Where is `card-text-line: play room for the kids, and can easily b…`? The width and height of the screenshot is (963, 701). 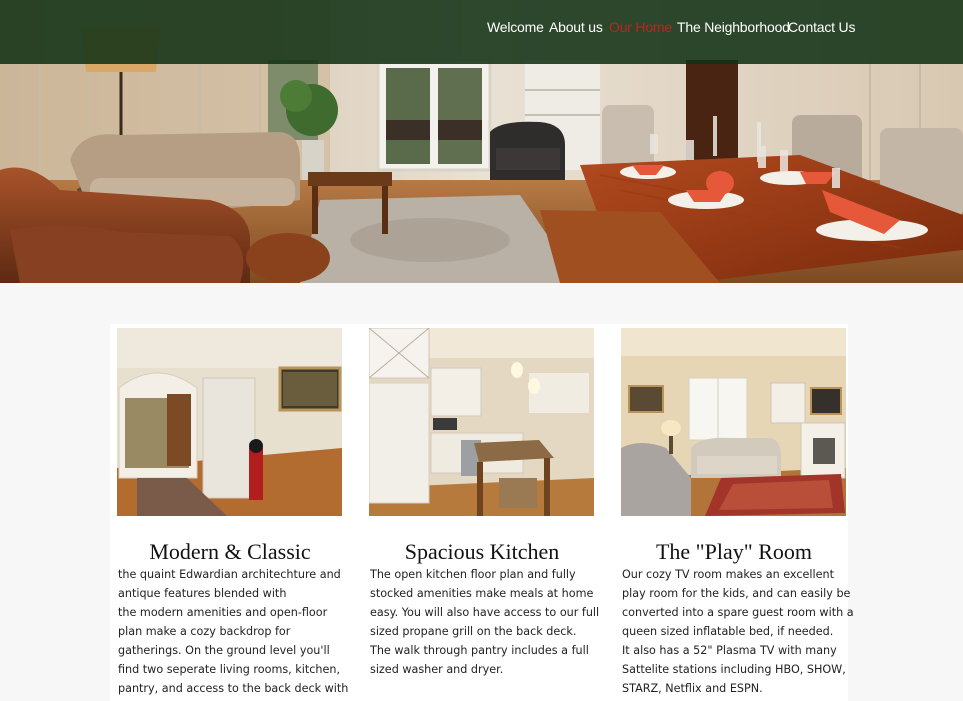 card-text-line: play room for the kids, and can easily b… is located at coordinates (736, 593).